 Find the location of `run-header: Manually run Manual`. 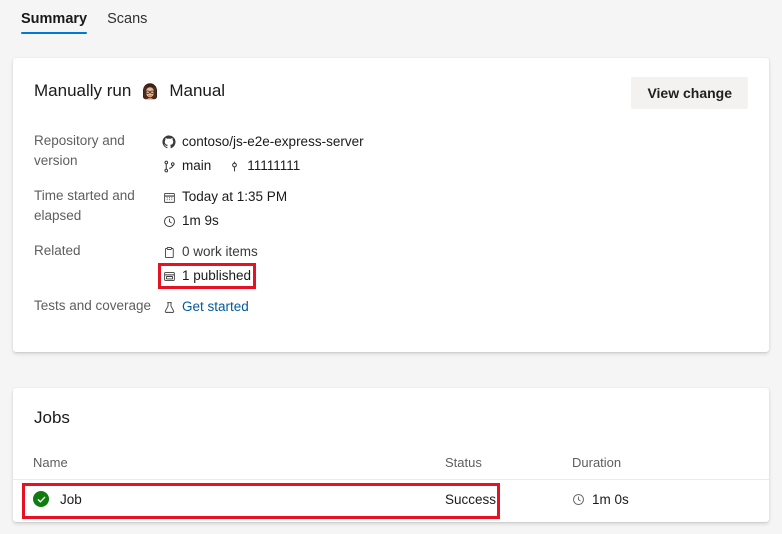

run-header: Manually run Manual is located at coordinates (129, 91).